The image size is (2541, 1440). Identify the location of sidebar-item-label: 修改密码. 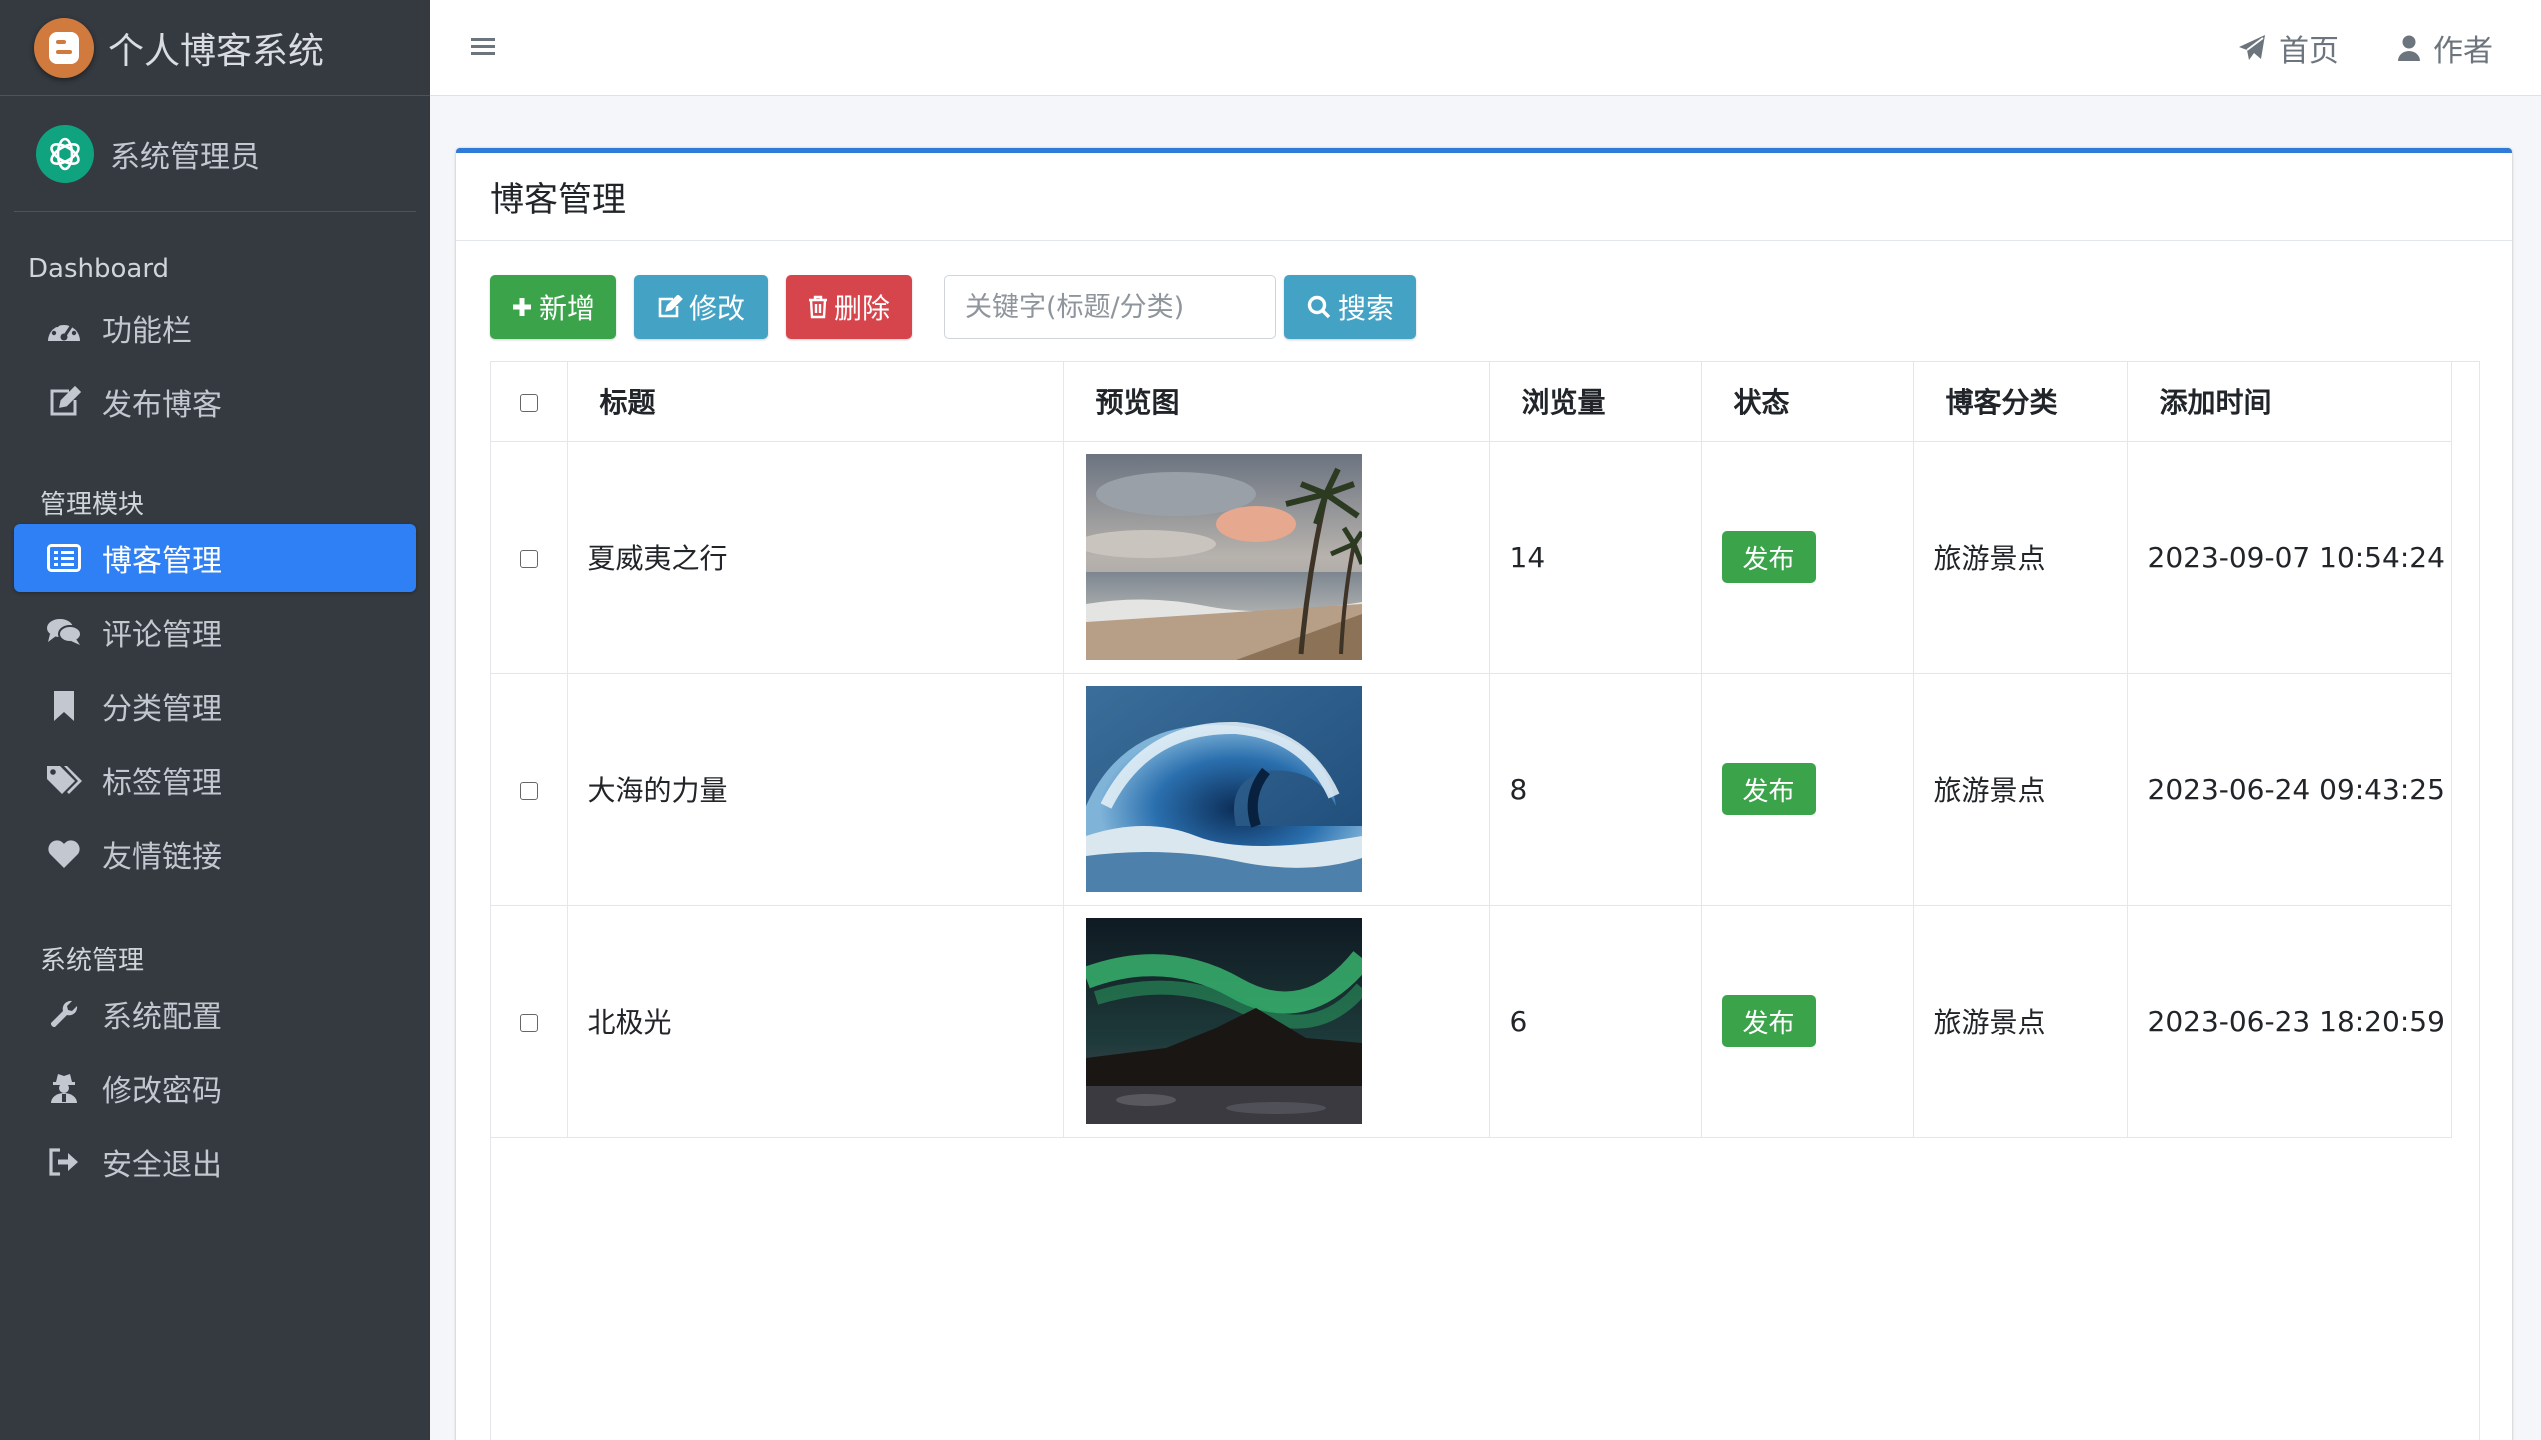
(162, 1091).